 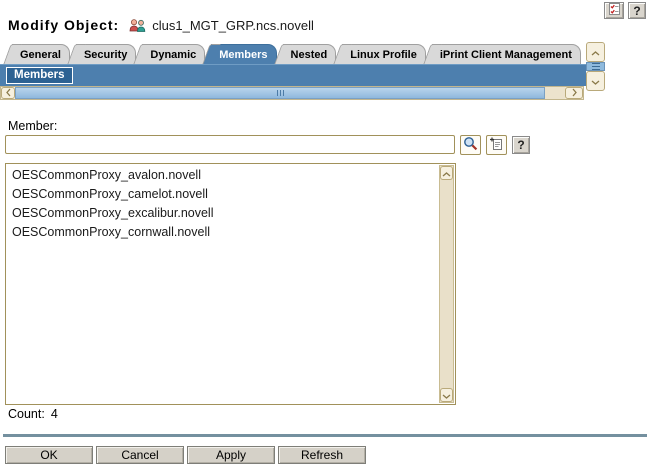 I want to click on footer-divider, so click(x=325, y=435).